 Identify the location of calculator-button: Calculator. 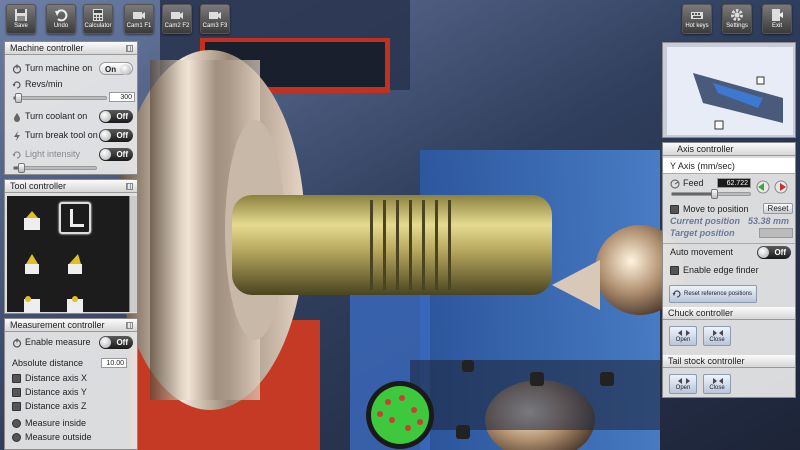
(98, 19).